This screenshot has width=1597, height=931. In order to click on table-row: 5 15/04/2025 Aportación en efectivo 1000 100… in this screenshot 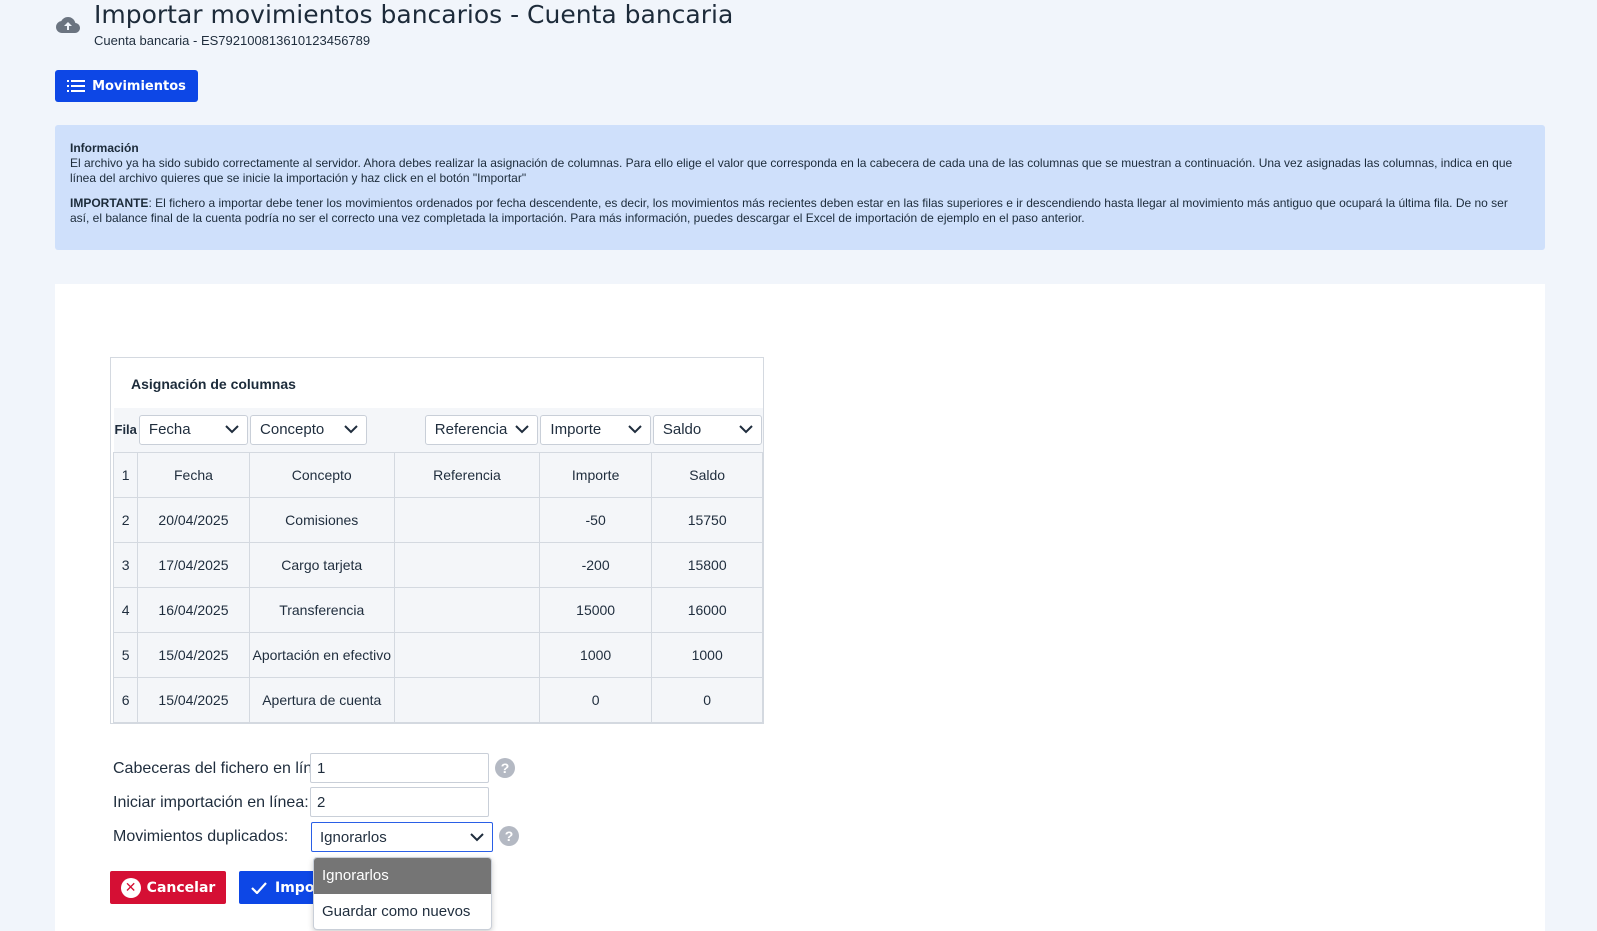, I will do `click(437, 654)`.